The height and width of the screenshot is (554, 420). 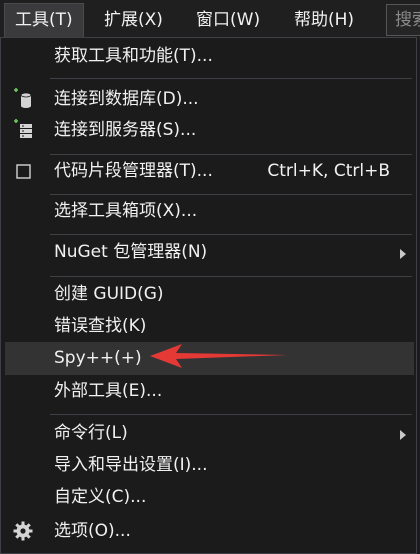 What do you see at coordinates (328, 171) in the screenshot?
I see `menu-item-shortcut: Ctrl+K, Ctrl+B` at bounding box center [328, 171].